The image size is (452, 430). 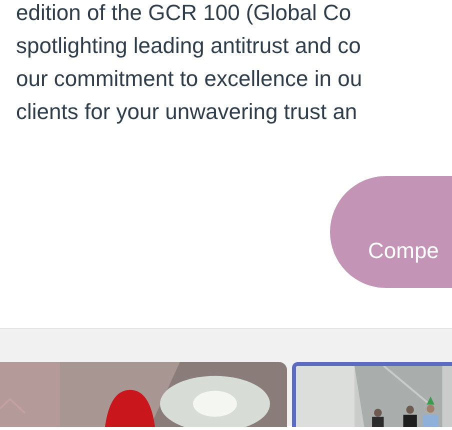 What do you see at coordinates (189, 79) in the screenshot?
I see `paragraph-line: our commitment to excellence in ou` at bounding box center [189, 79].